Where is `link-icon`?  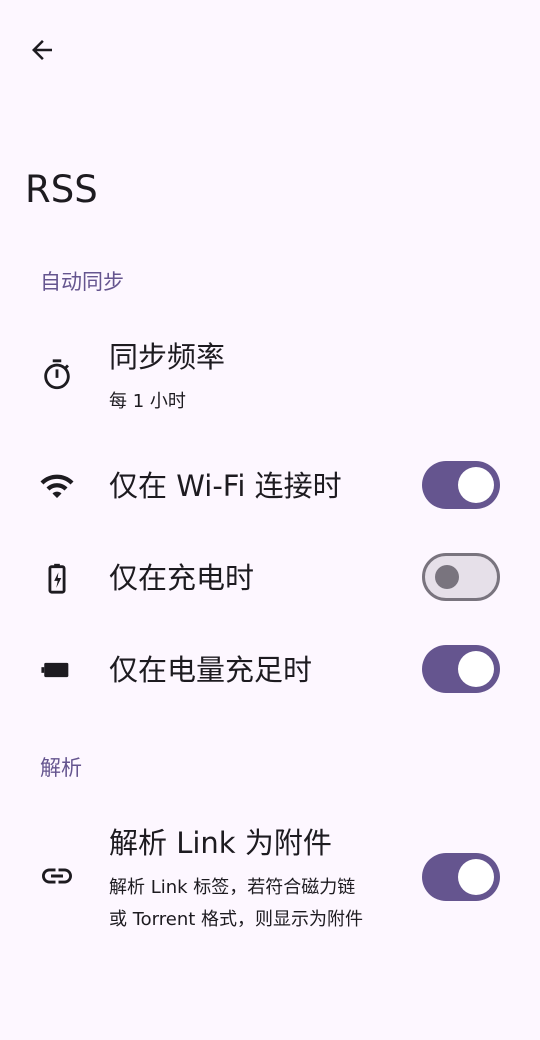
link-icon is located at coordinates (57, 876).